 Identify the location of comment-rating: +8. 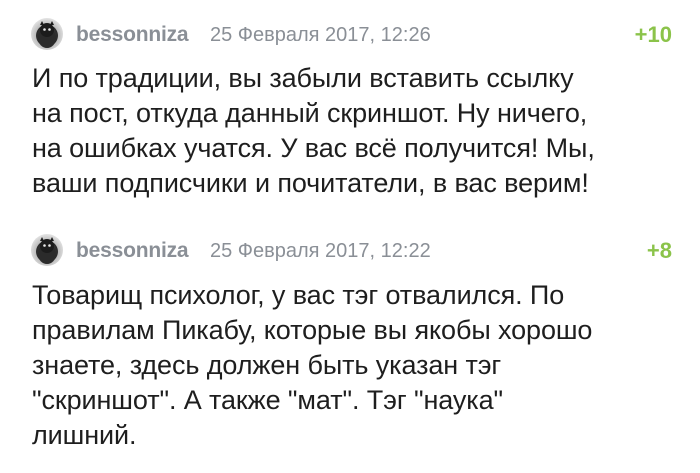
(659, 250).